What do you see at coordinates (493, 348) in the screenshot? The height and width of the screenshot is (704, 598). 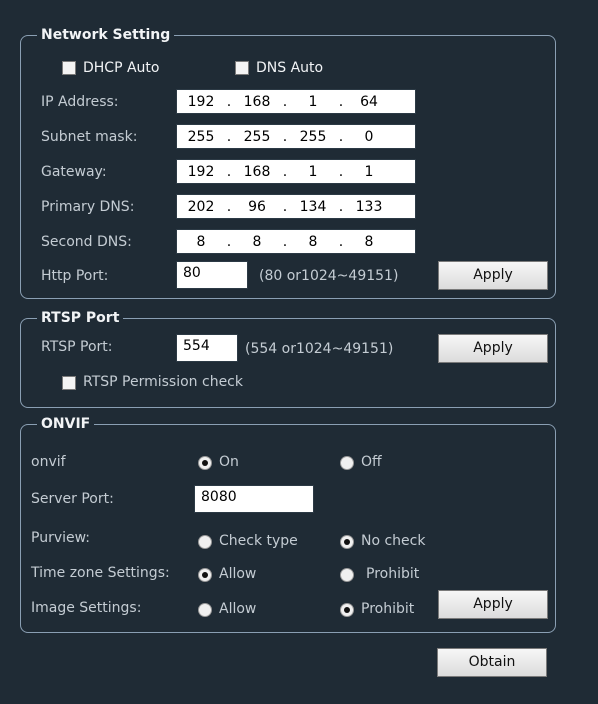 I see `rtsp-apply-button: Apply` at bounding box center [493, 348].